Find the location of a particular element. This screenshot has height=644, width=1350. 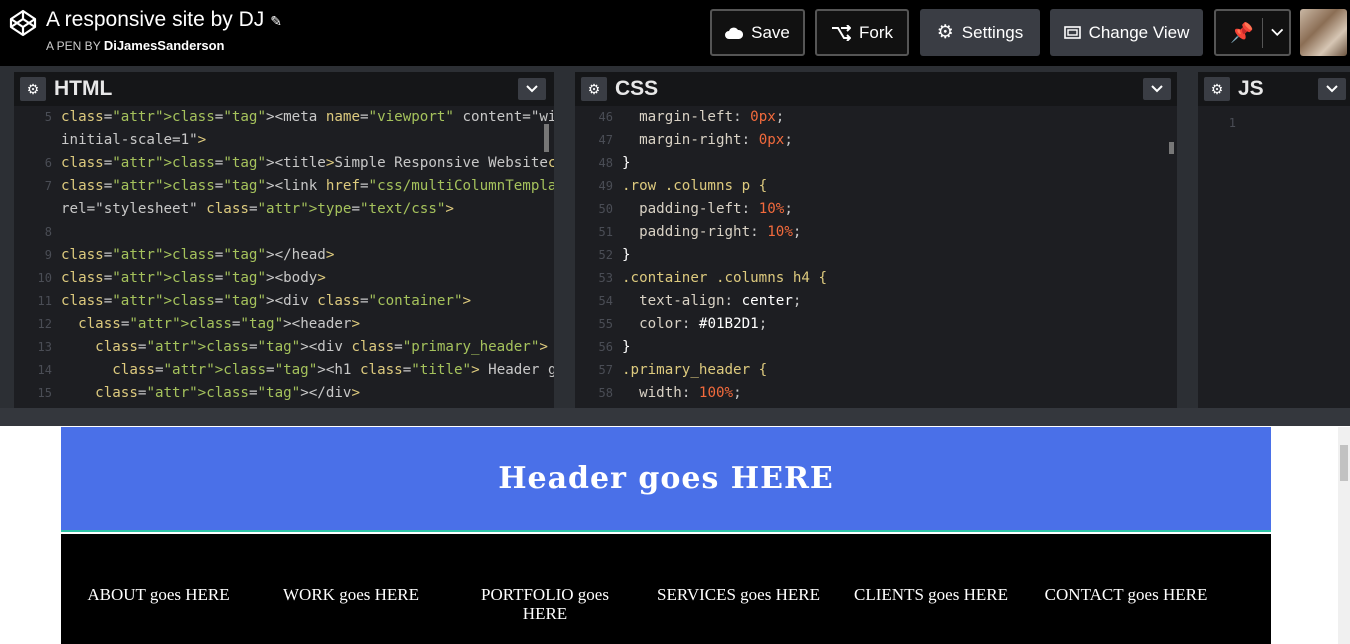

author-link: DiJamesSanderson is located at coordinates (164, 45).